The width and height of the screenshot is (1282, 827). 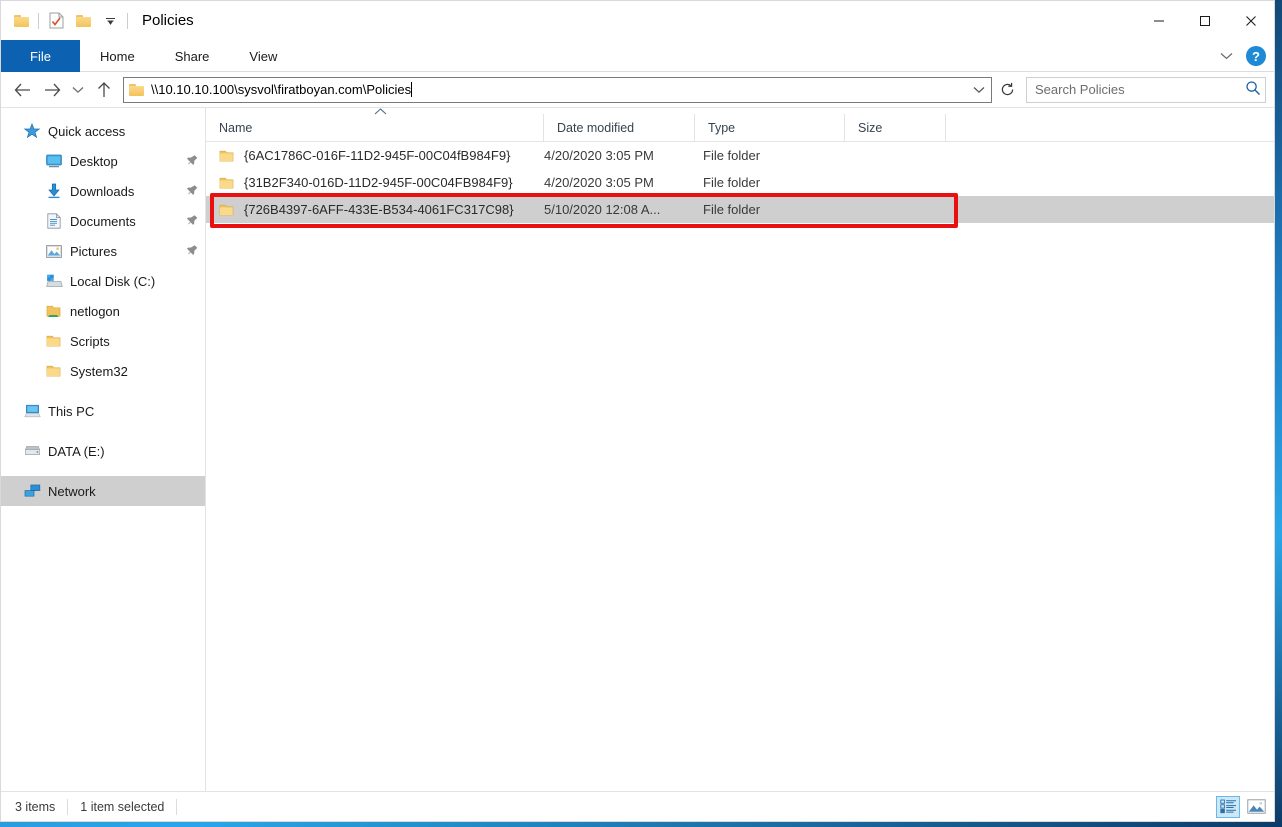 I want to click on sort-ascending-icon, so click(x=380, y=112).